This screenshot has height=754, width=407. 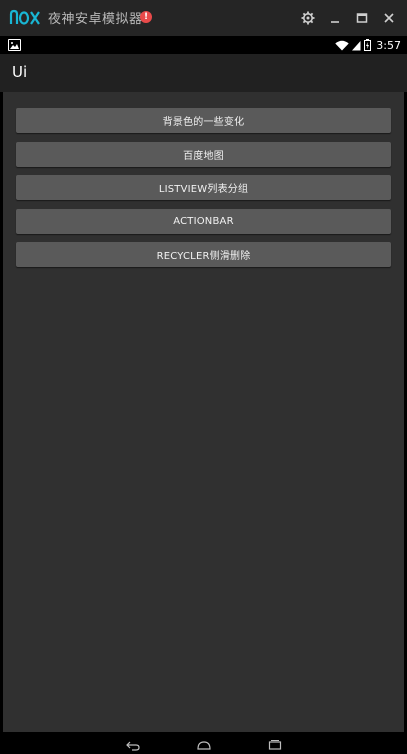 I want to click on maximize-icon, so click(x=362, y=18).